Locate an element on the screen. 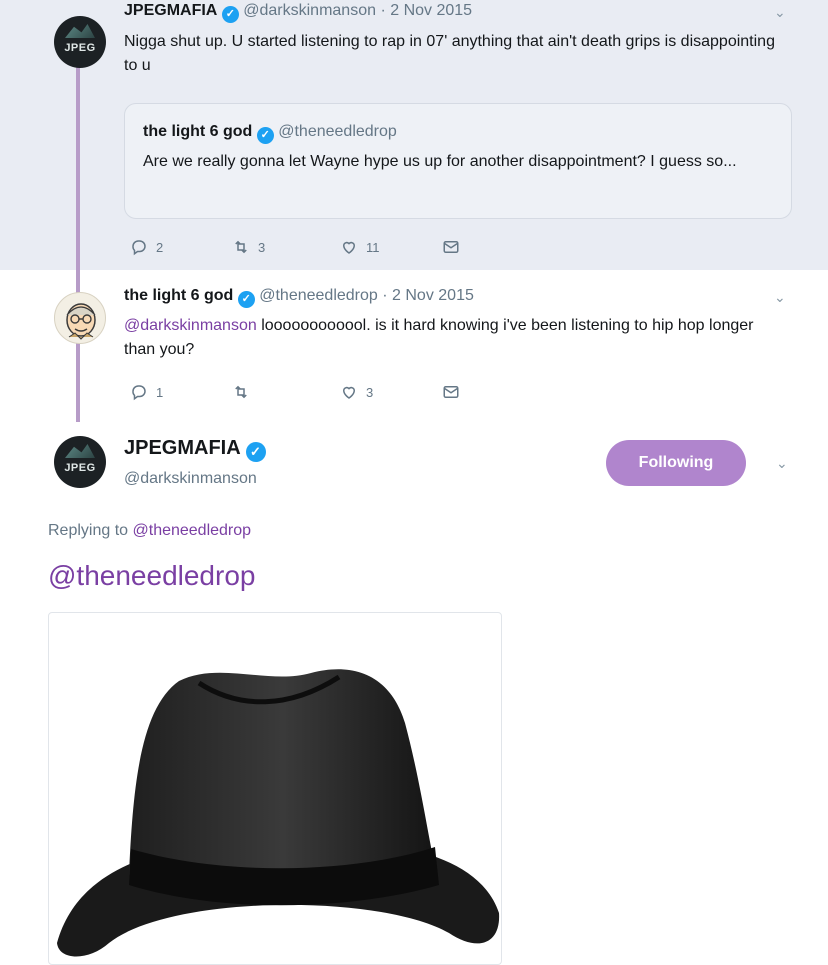  main-tweet-text: @theneedledrop is located at coordinates (151, 576).